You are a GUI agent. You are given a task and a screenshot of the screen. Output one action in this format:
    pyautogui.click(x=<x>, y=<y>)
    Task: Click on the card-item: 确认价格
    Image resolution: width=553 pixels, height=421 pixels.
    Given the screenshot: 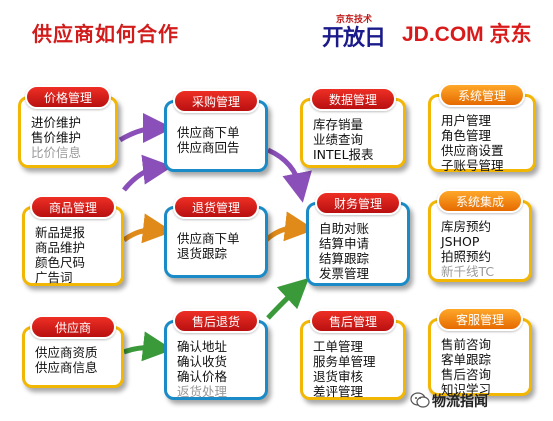 What is the action you would take?
    pyautogui.click(x=202, y=376)
    